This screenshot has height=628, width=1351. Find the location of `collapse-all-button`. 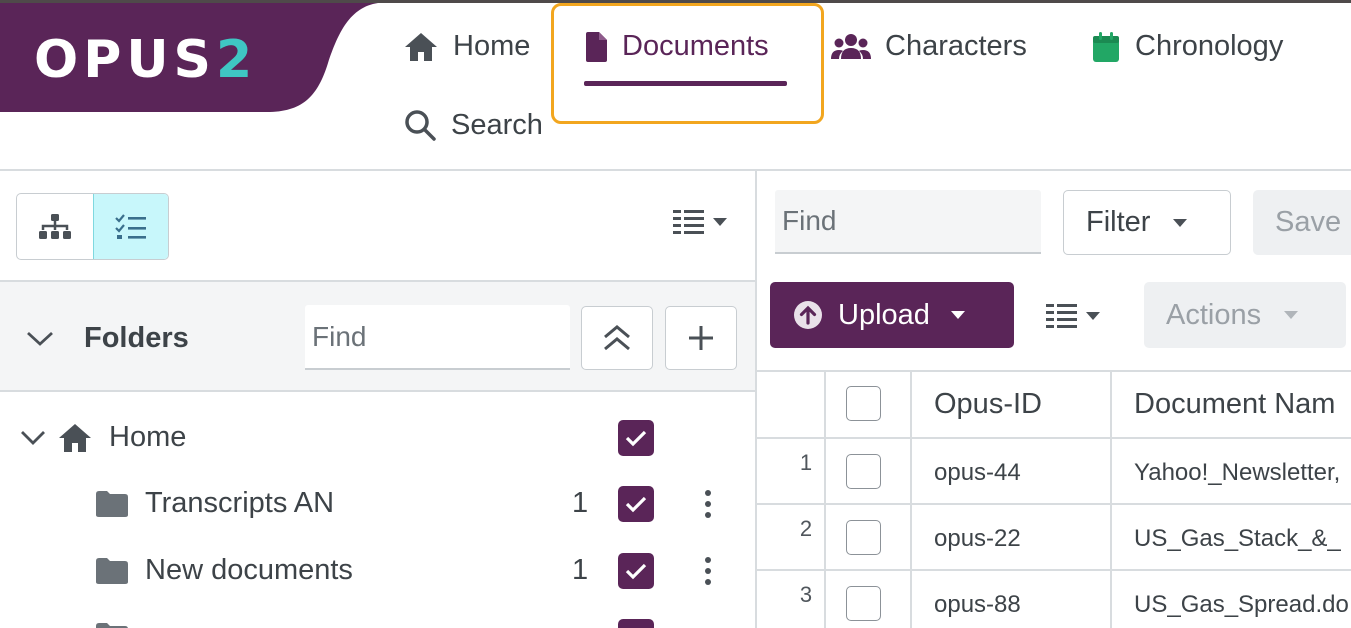

collapse-all-button is located at coordinates (617, 338).